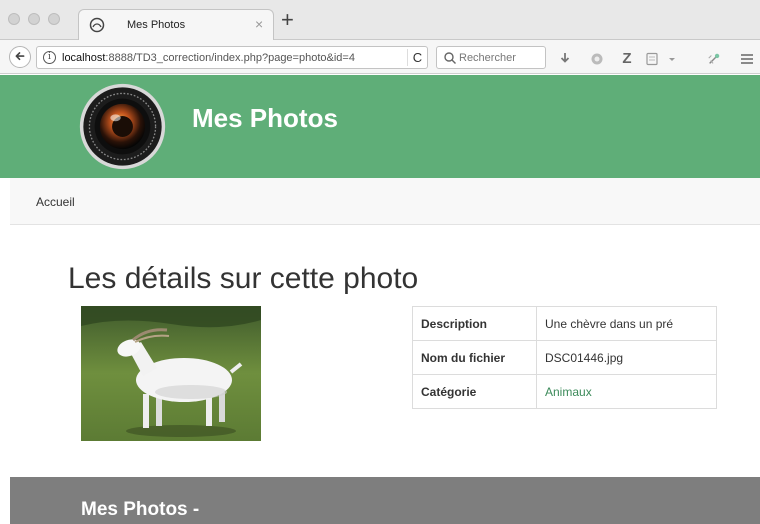 The width and height of the screenshot is (760, 524). Describe the element at coordinates (265, 118) in the screenshot. I see `site-title: Mes Photos` at that location.